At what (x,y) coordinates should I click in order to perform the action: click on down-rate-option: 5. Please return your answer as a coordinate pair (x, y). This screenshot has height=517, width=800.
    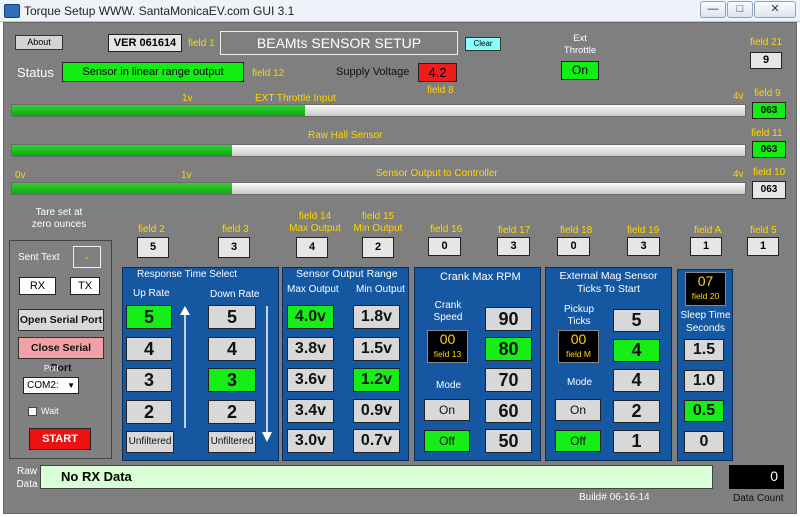
    Looking at the image, I should click on (232, 317).